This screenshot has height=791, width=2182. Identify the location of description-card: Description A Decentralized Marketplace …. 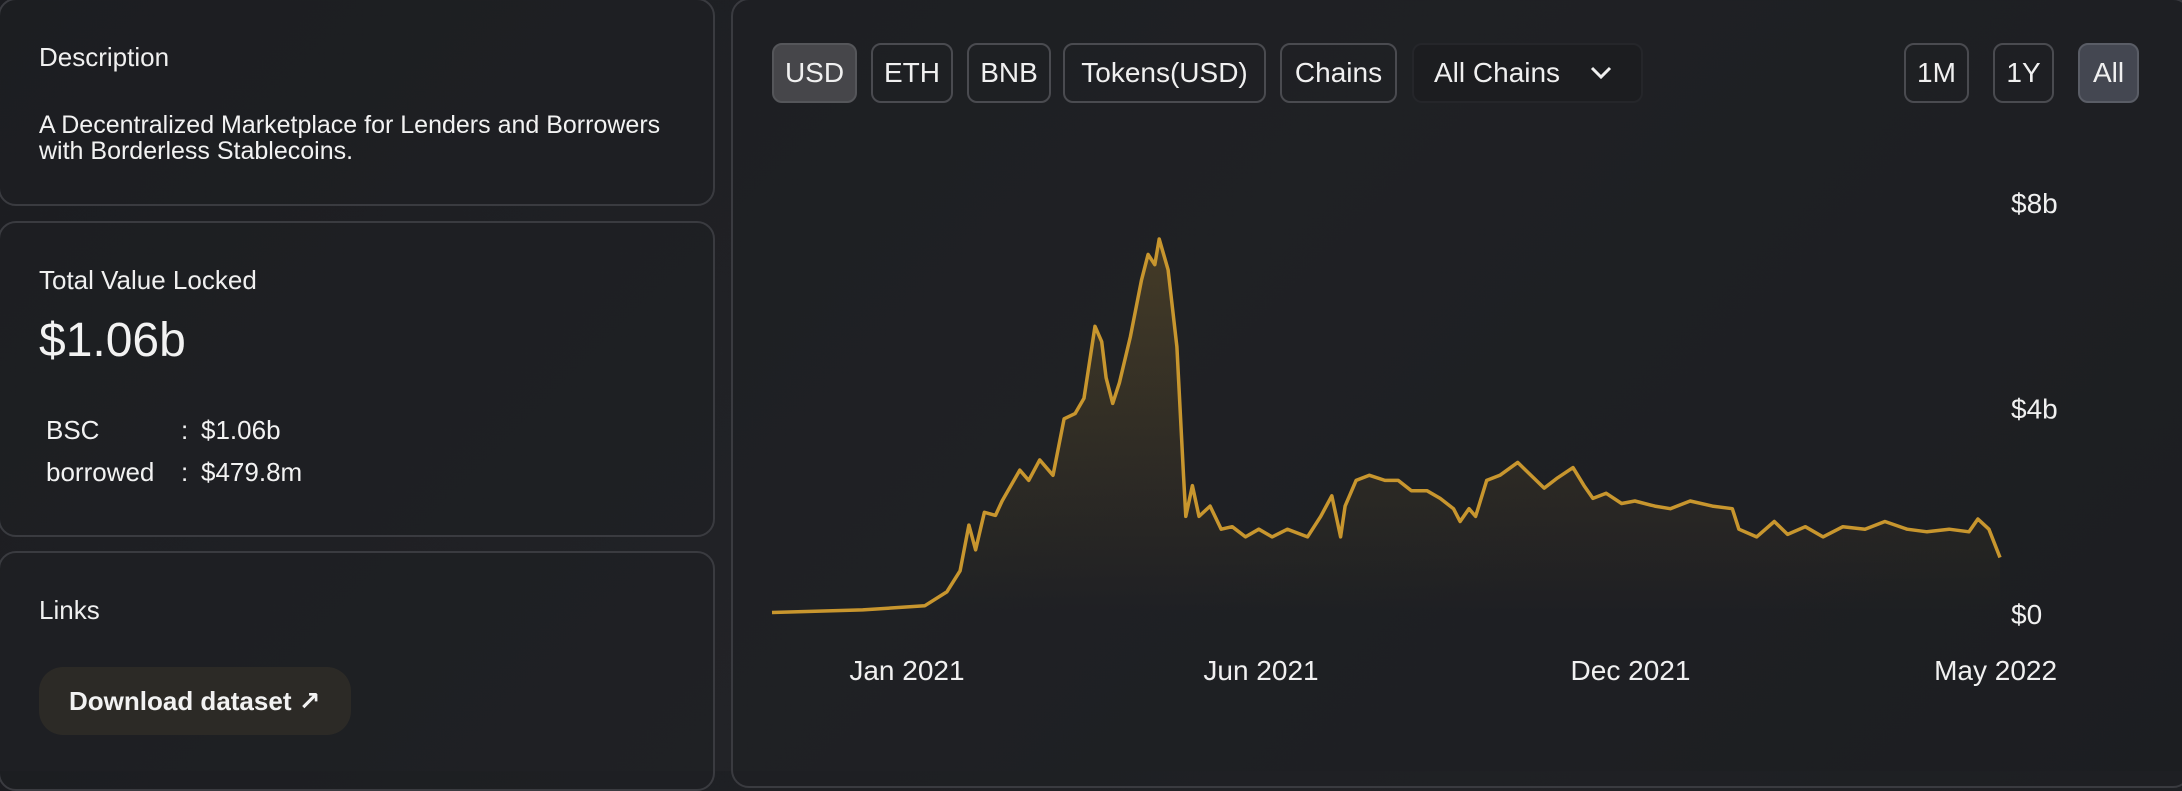
(357, 103).